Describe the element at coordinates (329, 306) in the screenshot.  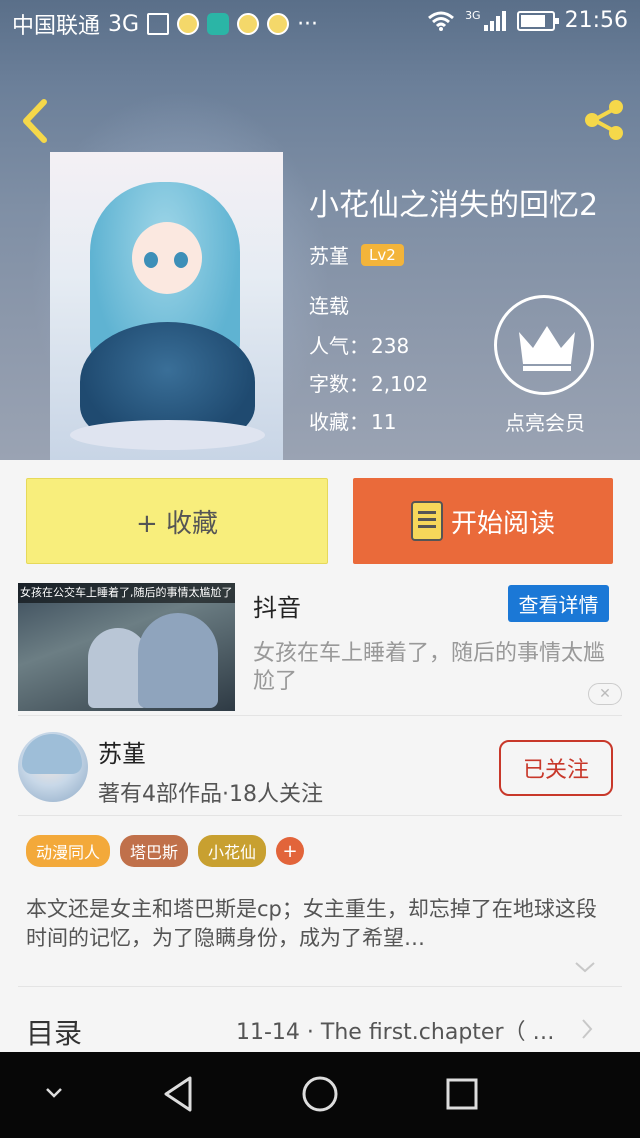
I see `serial-status: 连载` at that location.